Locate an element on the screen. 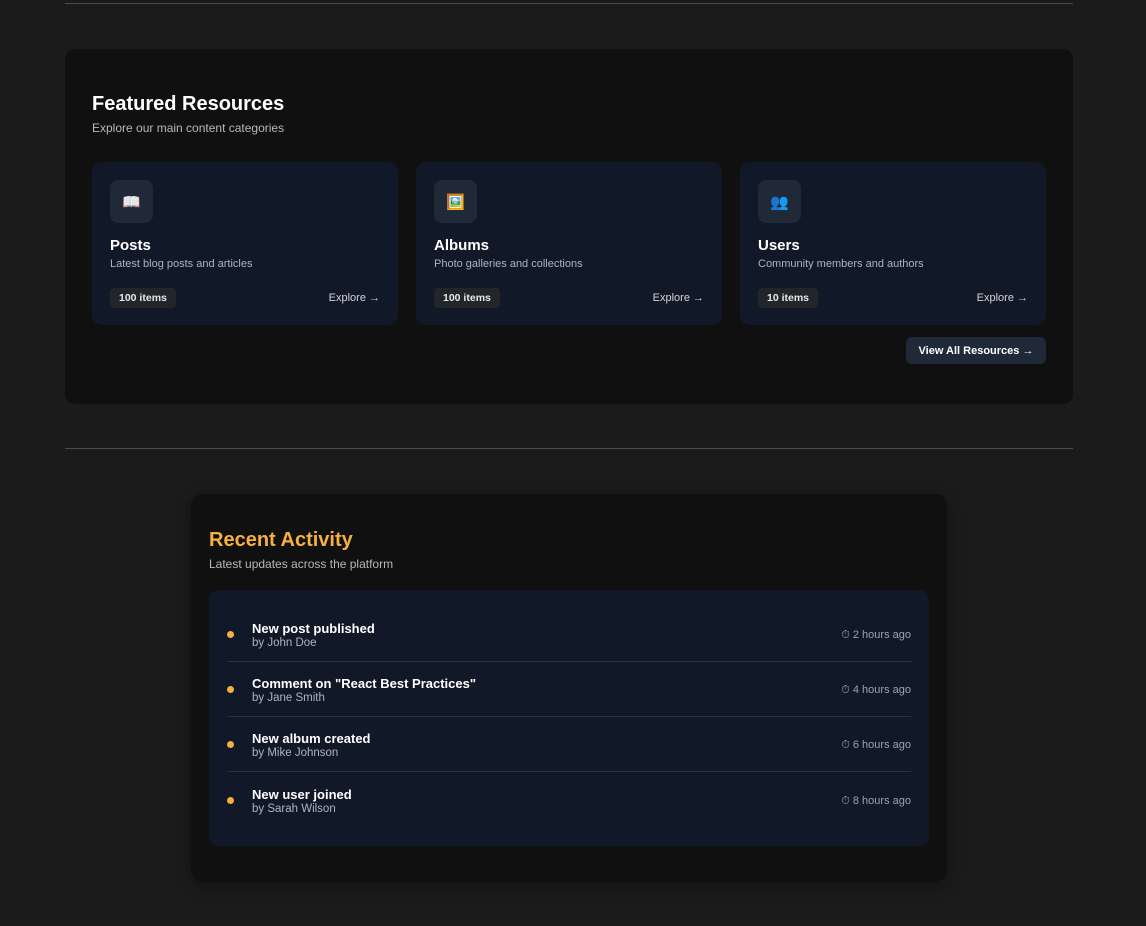 This screenshot has width=1146, height=926. card-description: Photo galleries and collections is located at coordinates (508, 264).